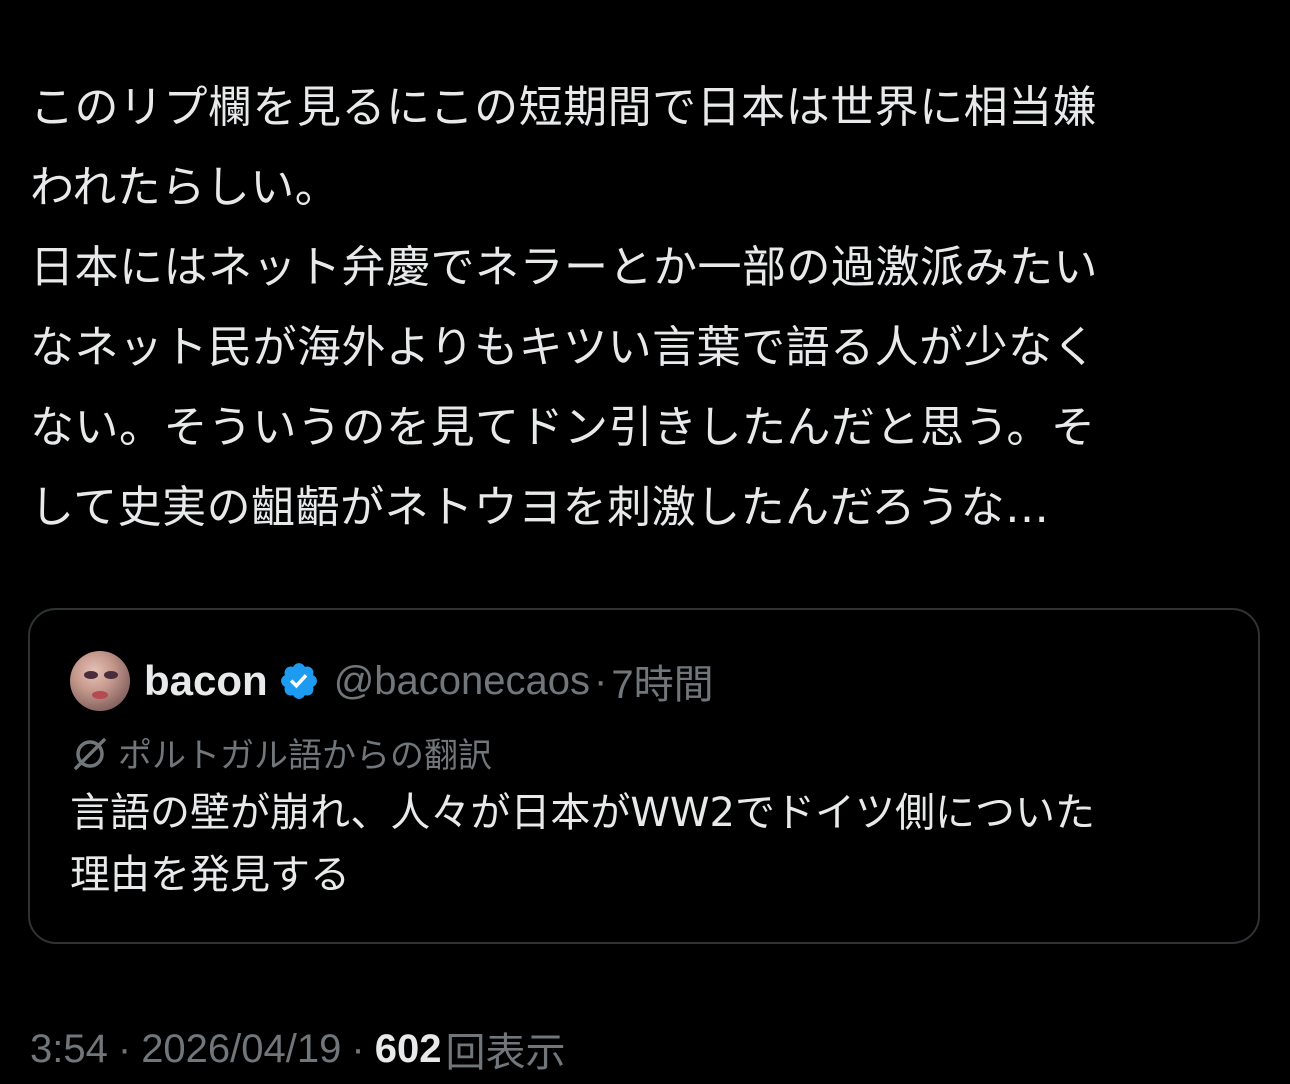  I want to click on translation-notice: ポルトガル語からの翻訳, so click(281, 752).